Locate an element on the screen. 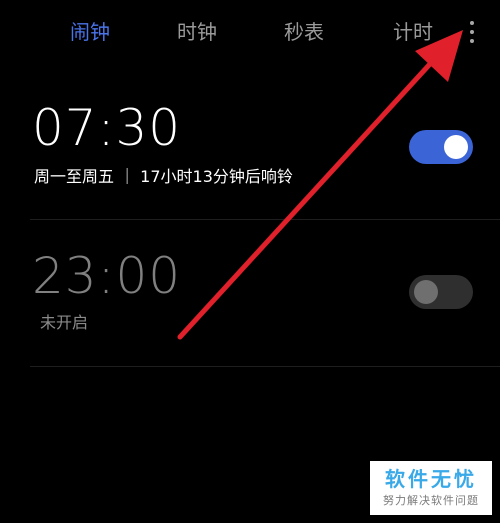 The height and width of the screenshot is (523, 500). watermark-title: 软件无忧 is located at coordinates (431, 479).